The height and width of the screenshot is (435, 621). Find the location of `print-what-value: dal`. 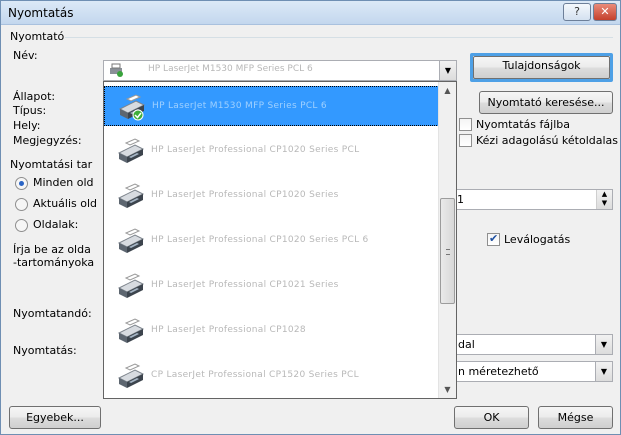

print-what-value: dal is located at coordinates (466, 344).